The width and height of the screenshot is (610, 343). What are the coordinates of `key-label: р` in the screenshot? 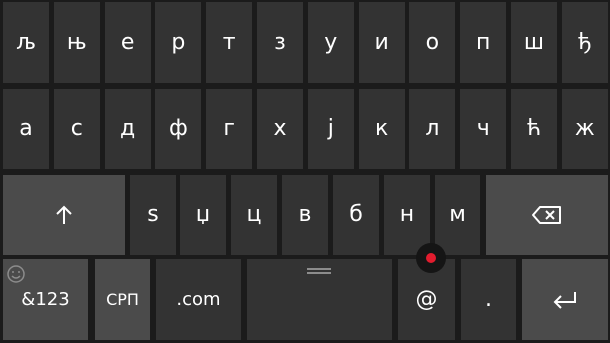 It's located at (178, 42).